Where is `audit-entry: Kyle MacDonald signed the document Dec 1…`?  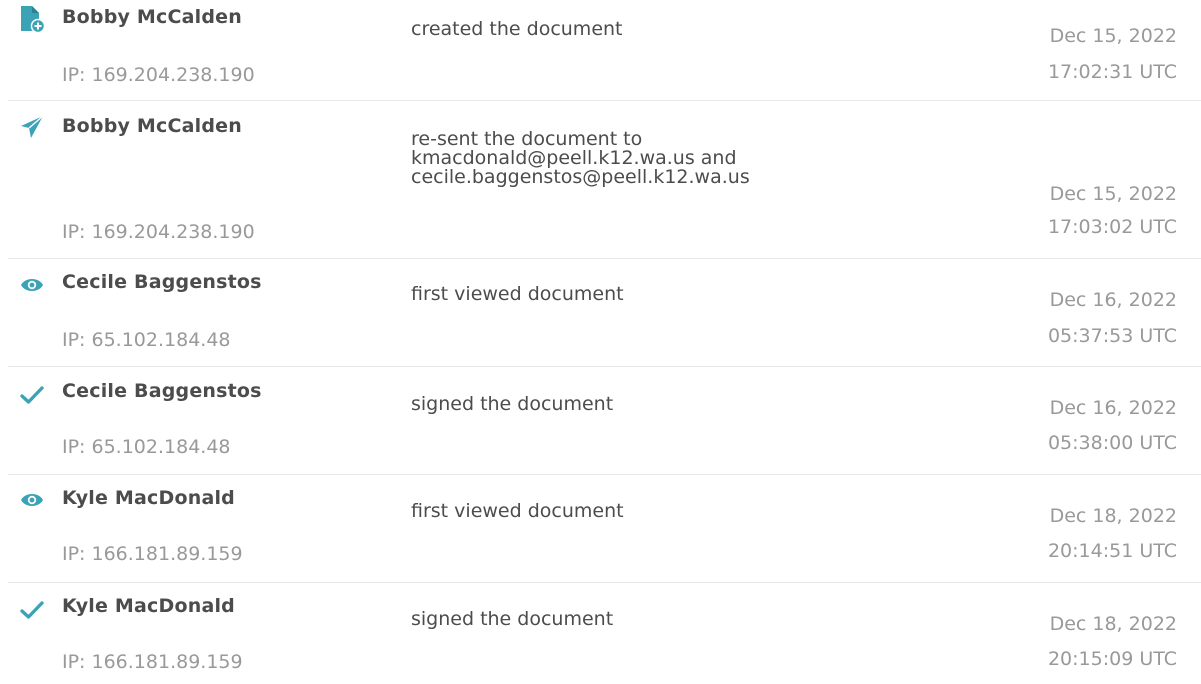
audit-entry: Kyle MacDonald signed the document Dec 1… is located at coordinates (600, 633).